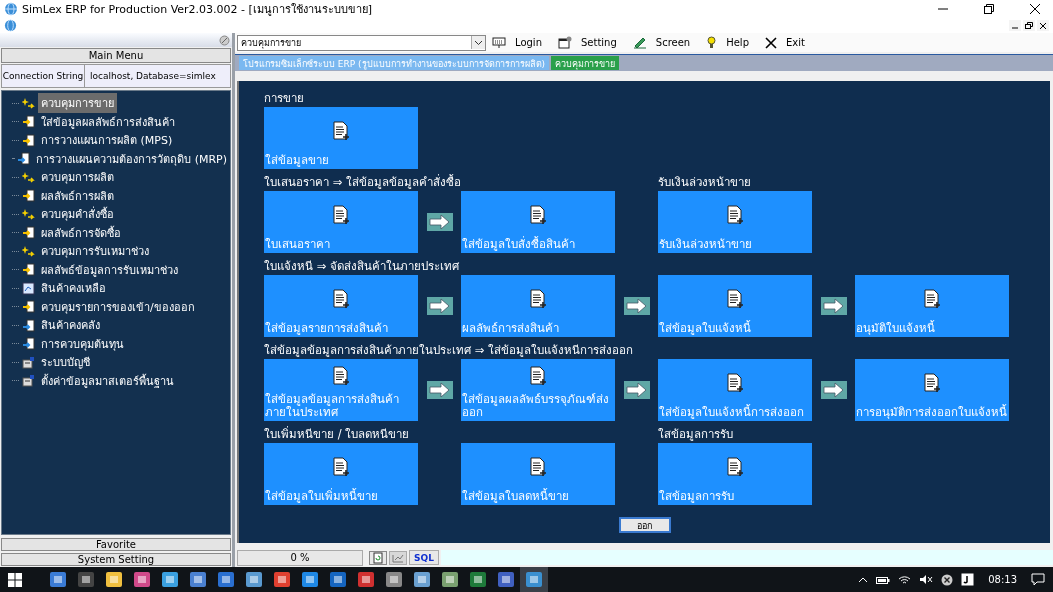 The height and width of the screenshot is (592, 1053). I want to click on window-settings-icon, so click(565, 42).